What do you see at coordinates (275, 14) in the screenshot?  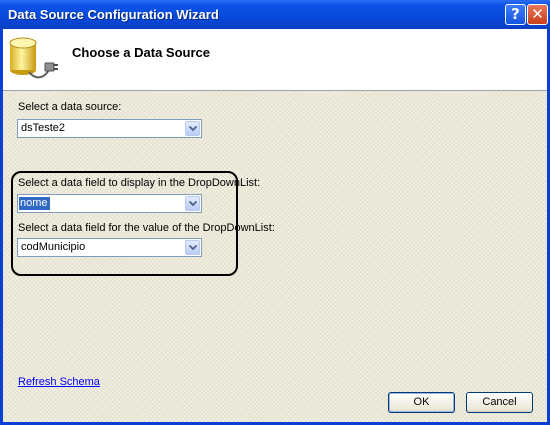 I see `title-bar: Data Source Configuration Wizard ? ✕` at bounding box center [275, 14].